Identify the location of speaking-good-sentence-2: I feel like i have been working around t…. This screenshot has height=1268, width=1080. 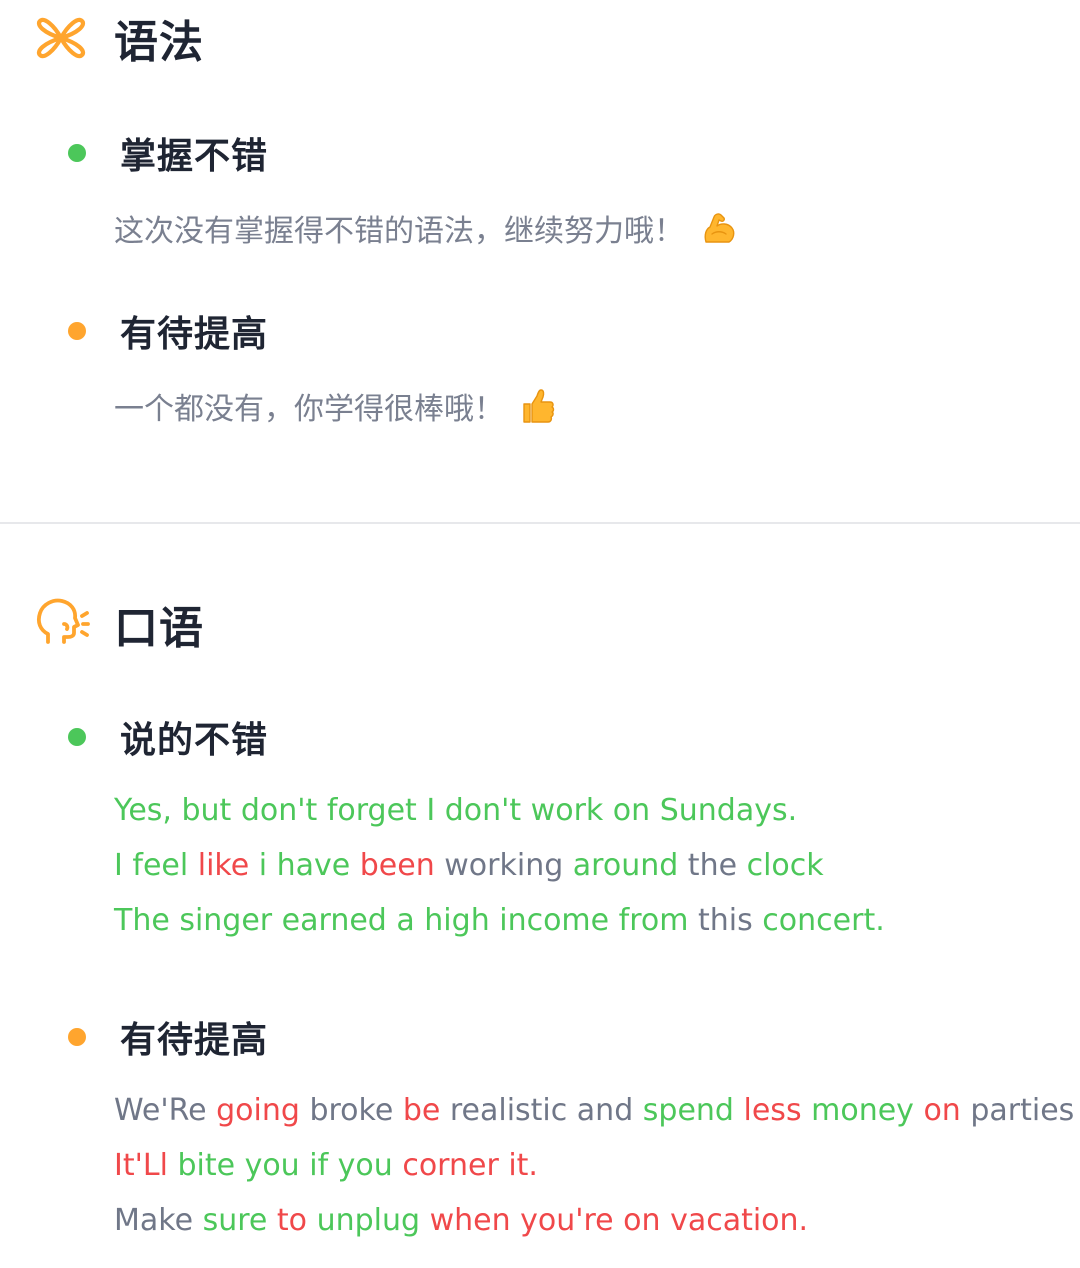
(469, 866).